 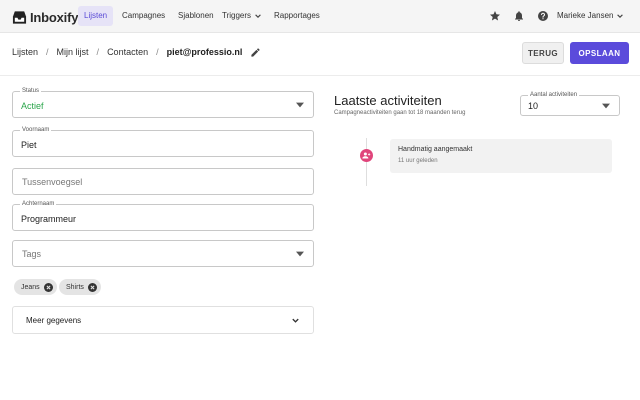 What do you see at coordinates (585, 15) in the screenshot?
I see `user-name: Marieke Jansen` at bounding box center [585, 15].